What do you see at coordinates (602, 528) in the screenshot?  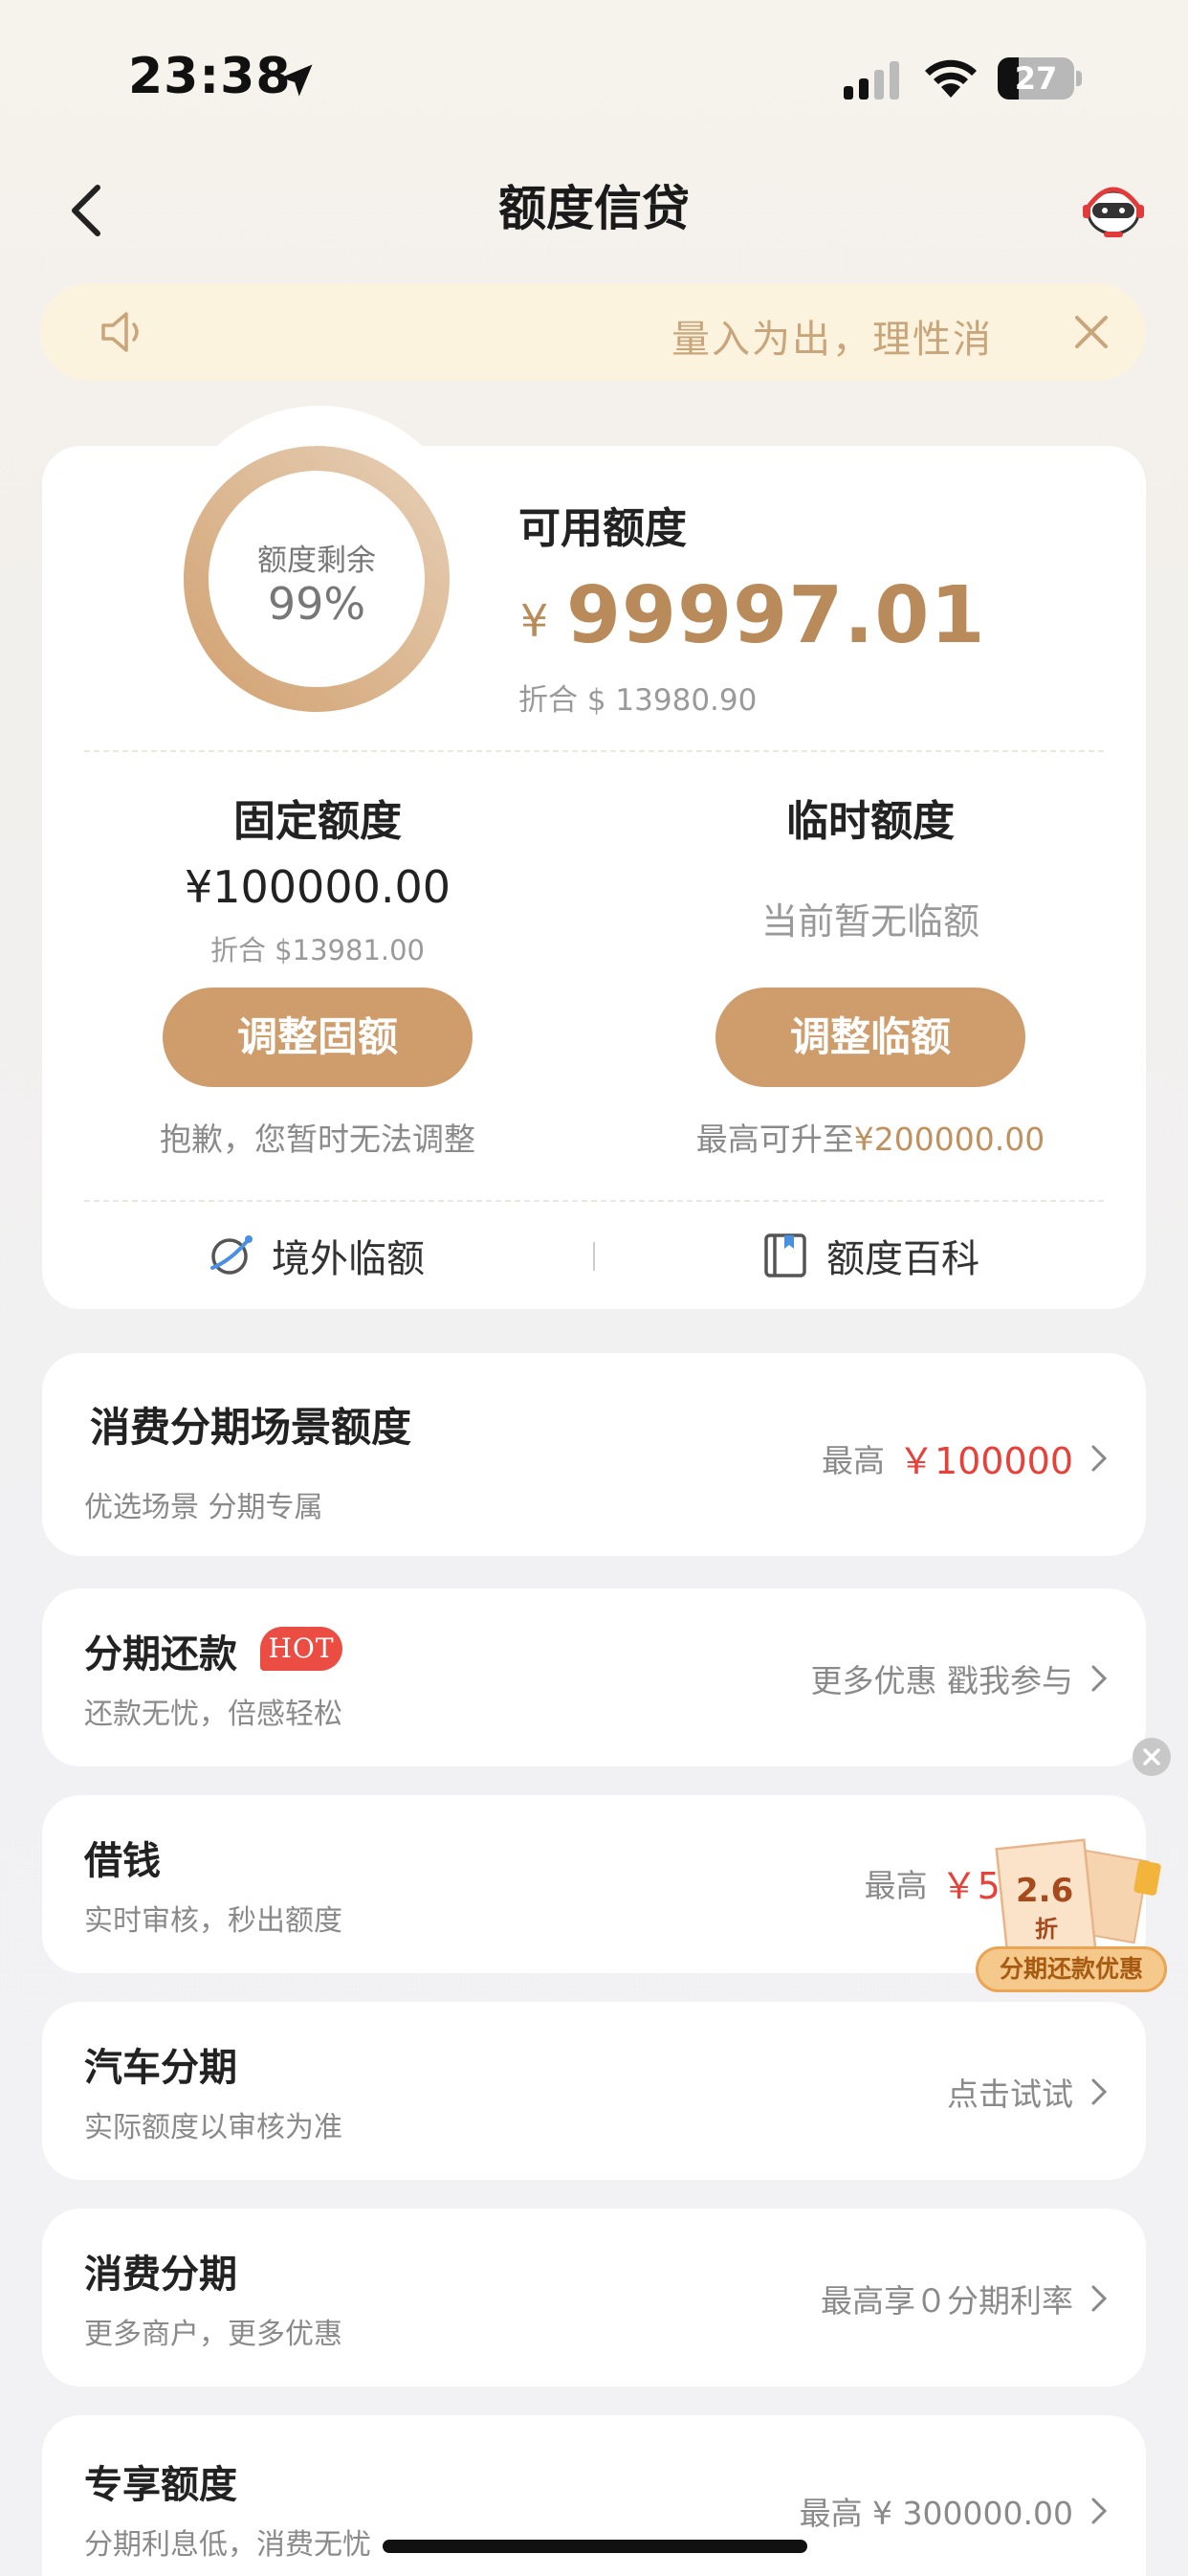 I see `available-title: 可用额度` at bounding box center [602, 528].